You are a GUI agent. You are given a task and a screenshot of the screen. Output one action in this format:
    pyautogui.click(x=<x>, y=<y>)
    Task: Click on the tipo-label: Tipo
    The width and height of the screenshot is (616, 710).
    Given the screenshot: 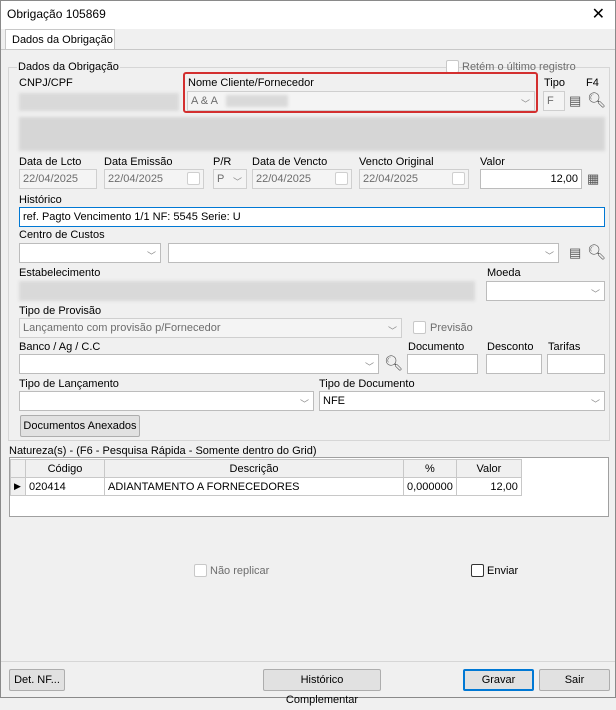 What is the action you would take?
    pyautogui.click(x=554, y=83)
    